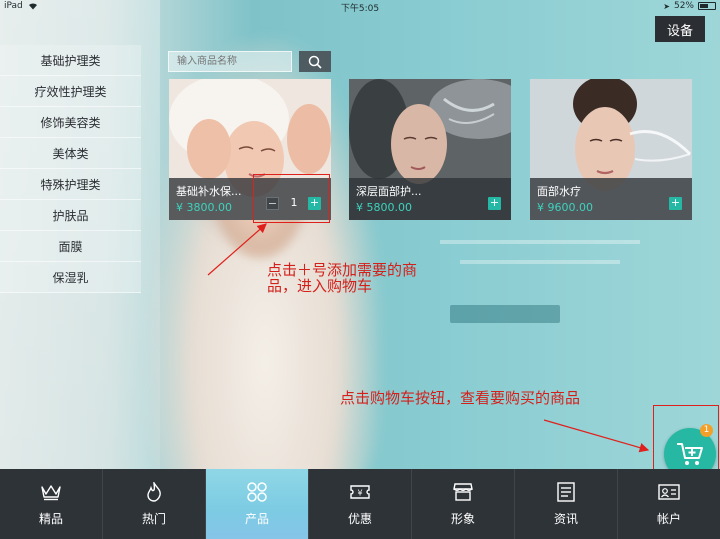 Image resolution: width=720 pixels, height=539 pixels. I want to click on bottom-tab-bar: 精品 热门 产品 ¥ 优惠 形象 资讯 帐户, so click(360, 504).